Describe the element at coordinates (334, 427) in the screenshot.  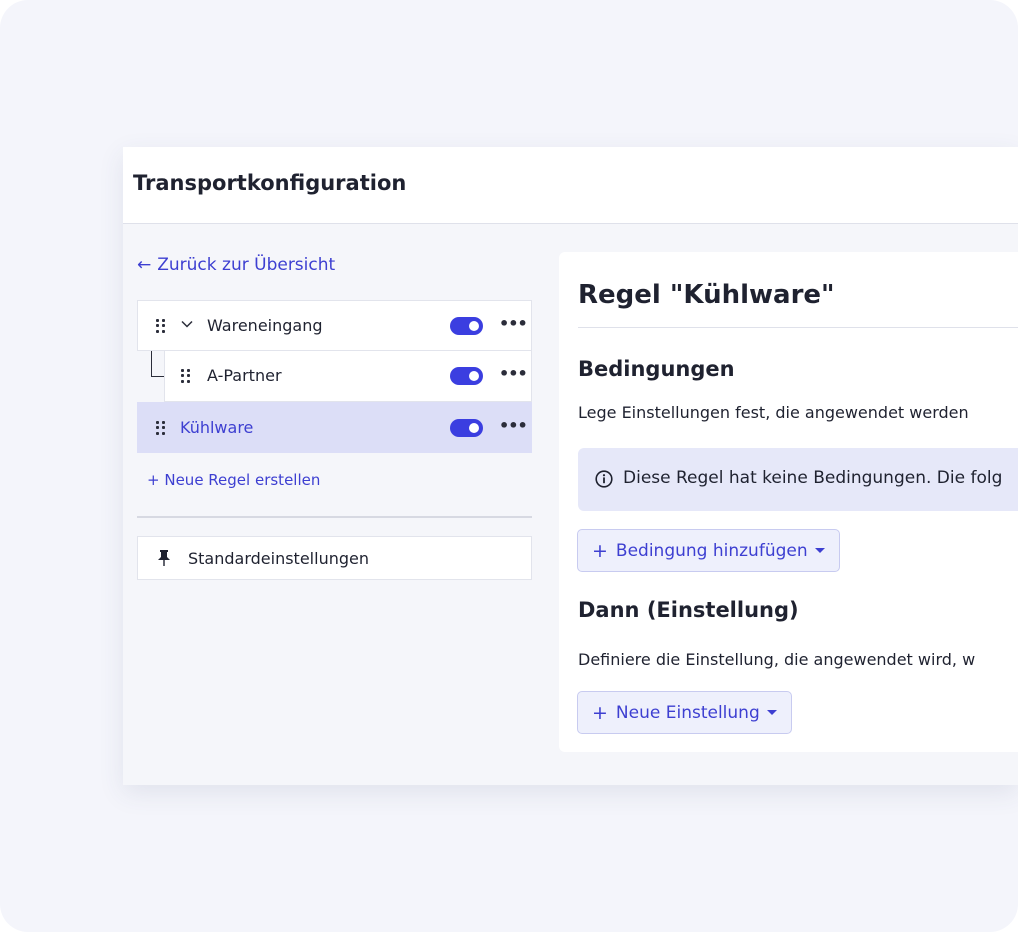
I see `rule-item-kuehlware: Kühlware •••` at that location.